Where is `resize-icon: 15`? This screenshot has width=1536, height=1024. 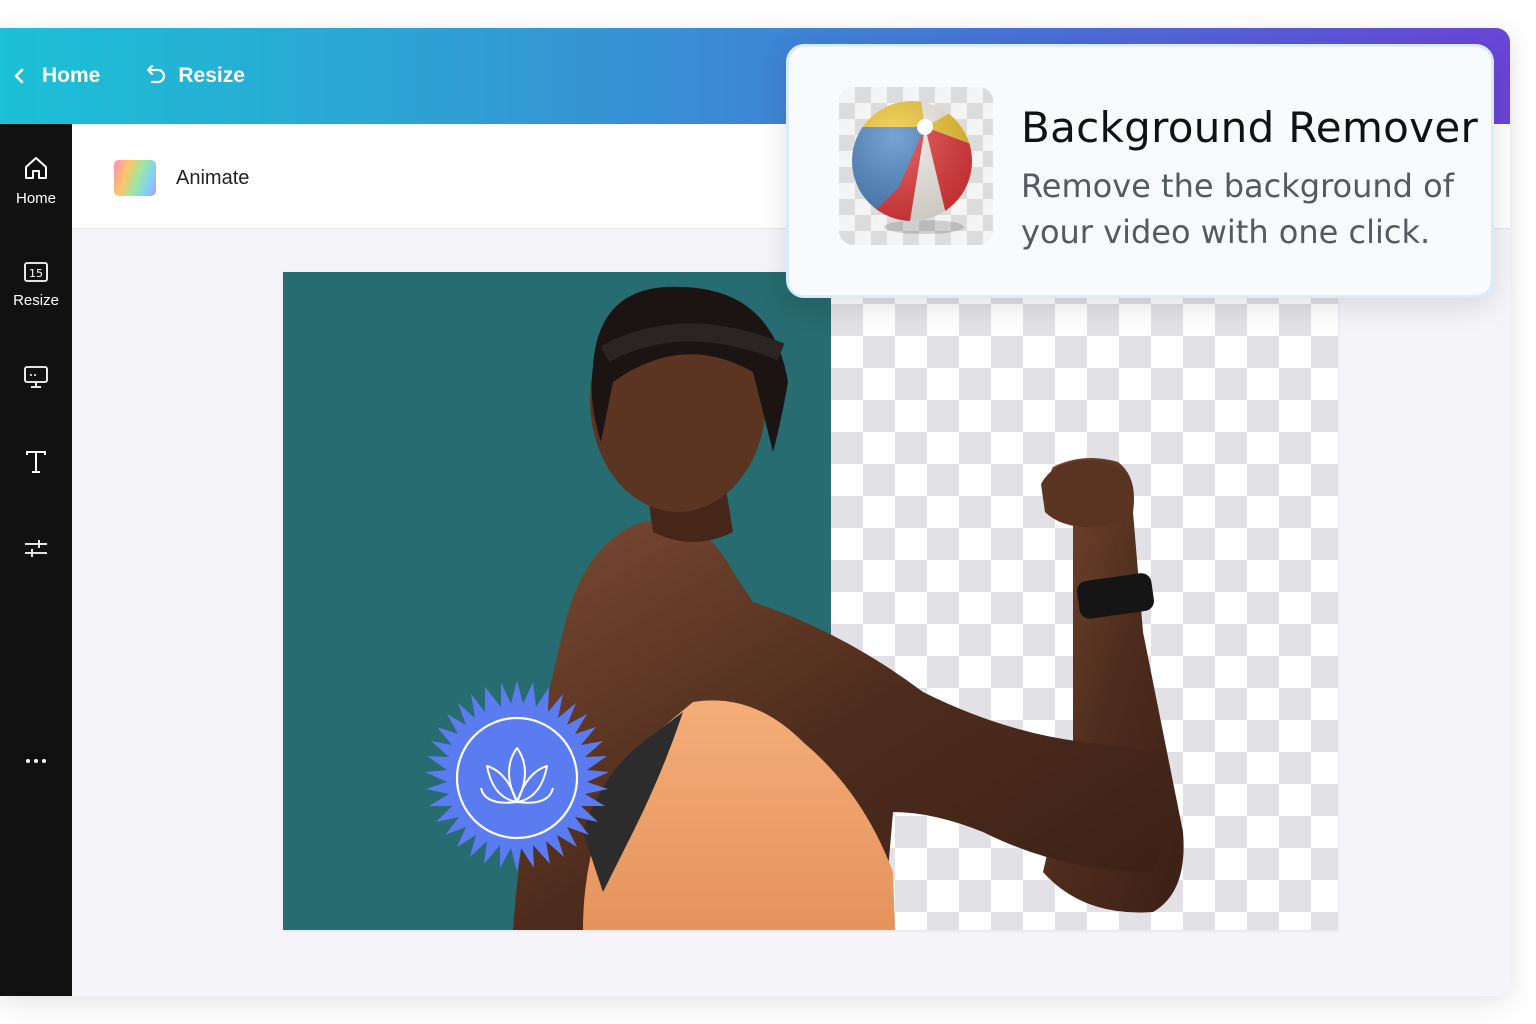 resize-icon: 15 is located at coordinates (36, 272).